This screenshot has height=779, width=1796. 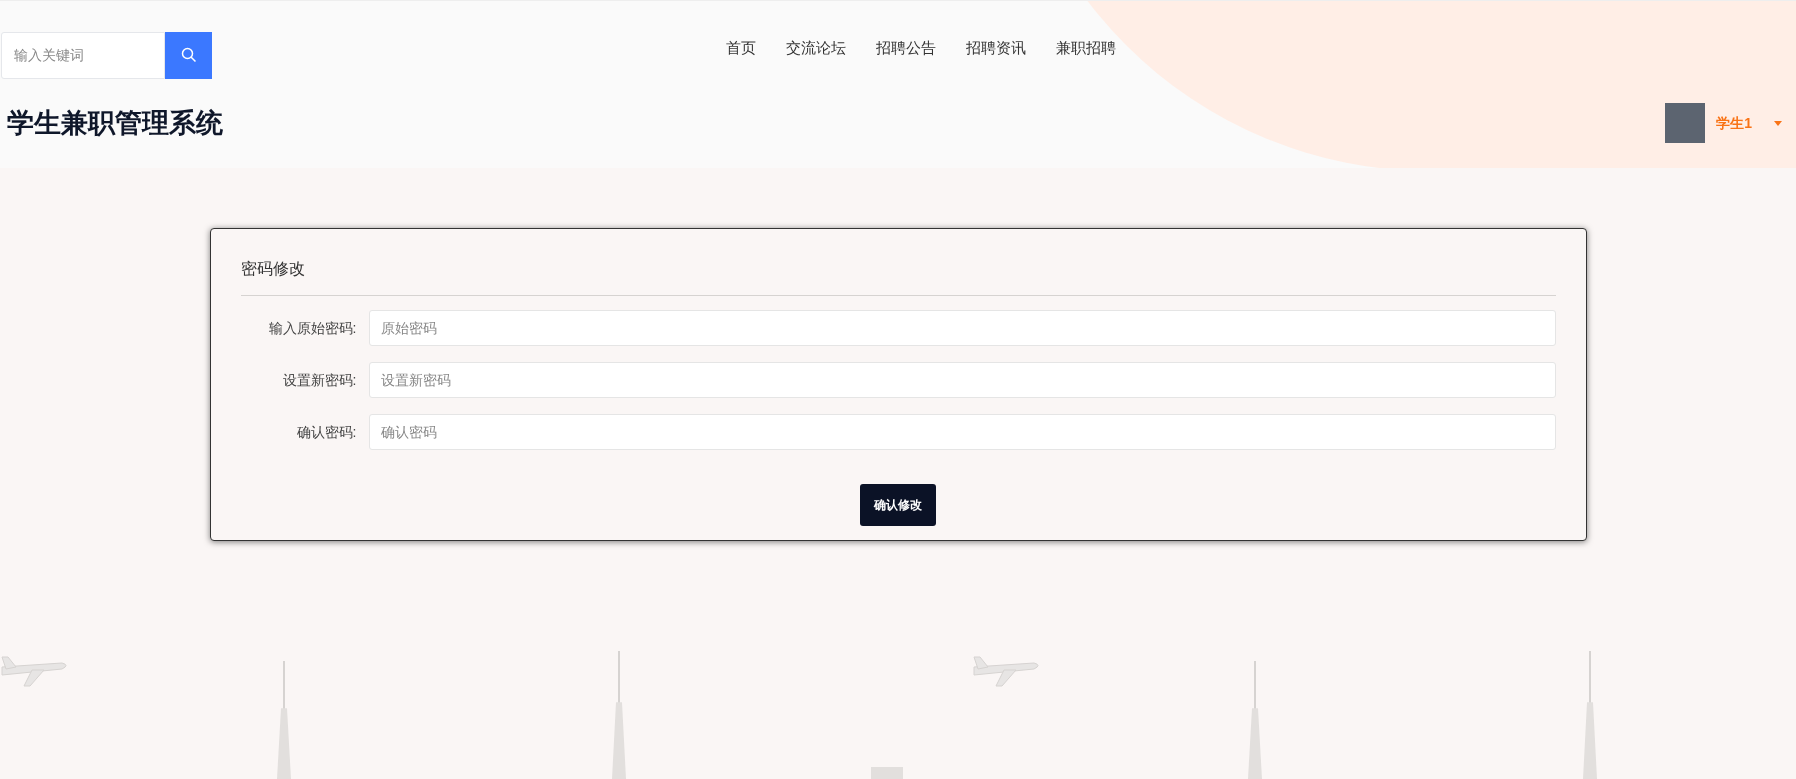 What do you see at coordinates (962, 432) in the screenshot?
I see `input-field: 确认密码` at bounding box center [962, 432].